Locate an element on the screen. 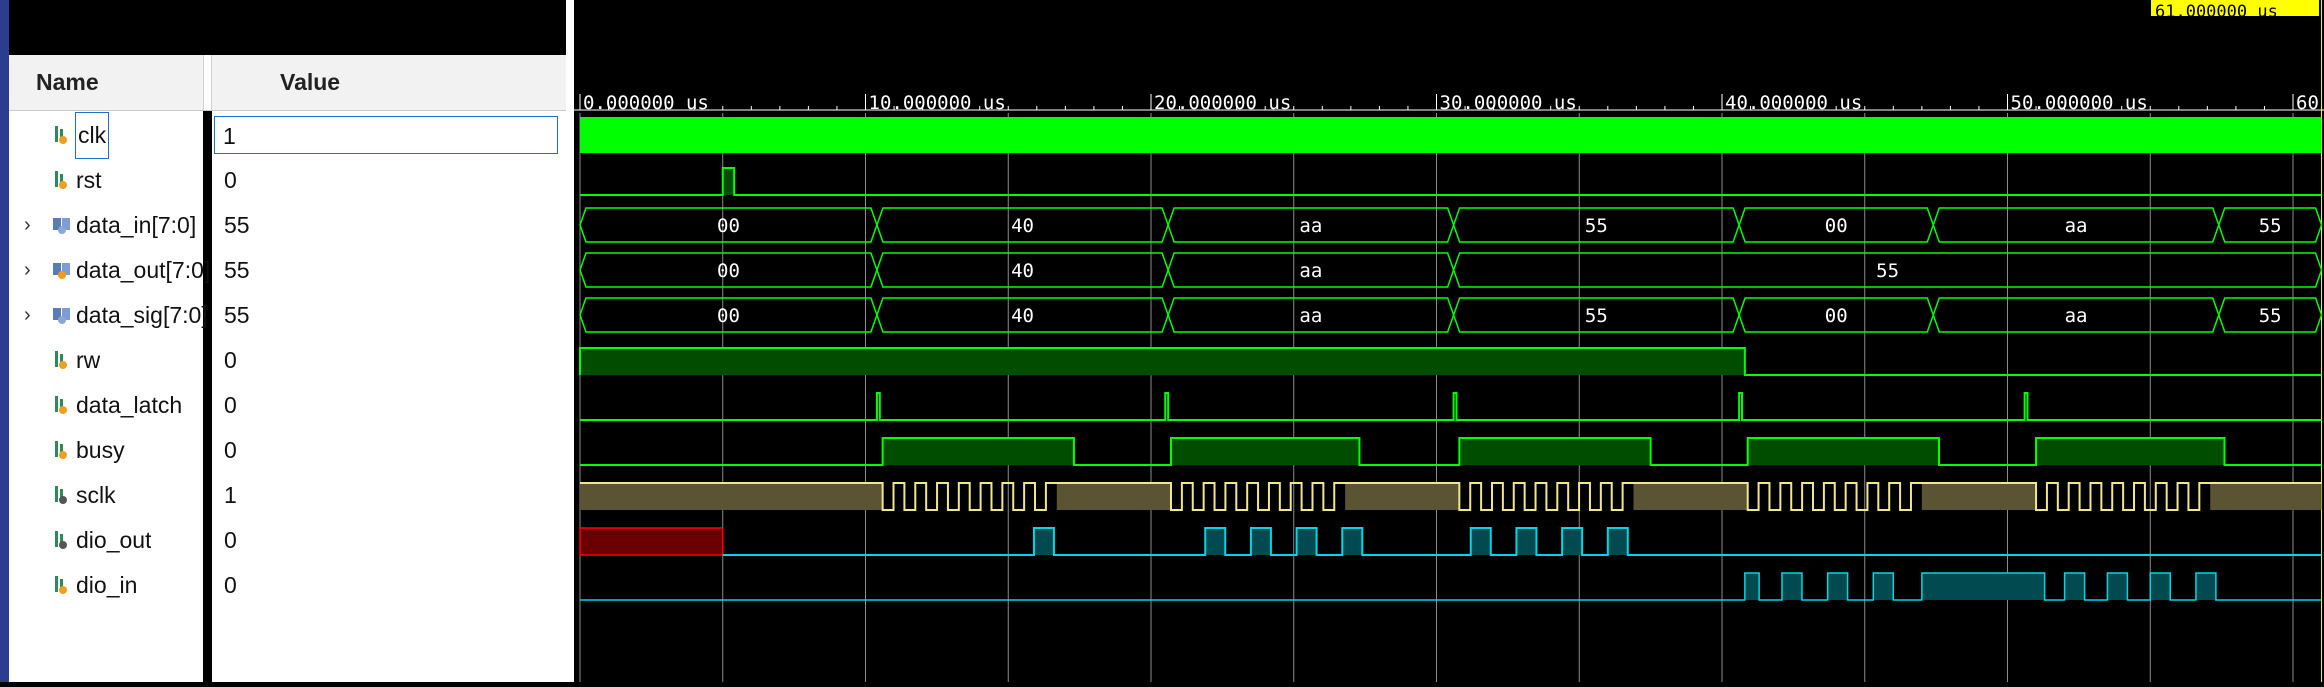 The image size is (2324, 687). signal-name: data_out[7:0] is located at coordinates (143, 270).